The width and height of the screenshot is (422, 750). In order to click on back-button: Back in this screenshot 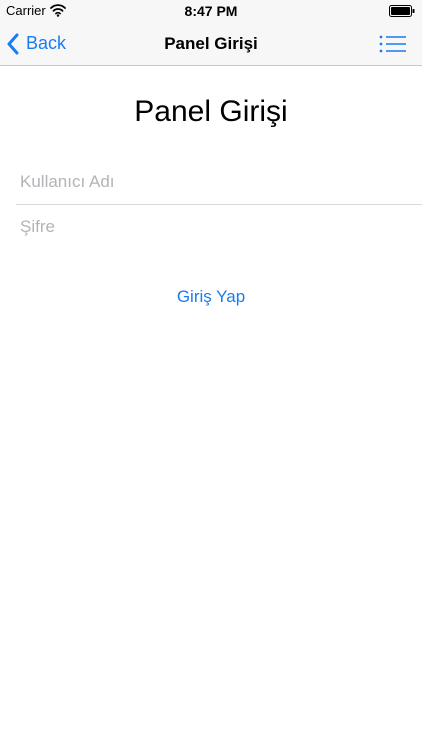, I will do `click(36, 43)`.